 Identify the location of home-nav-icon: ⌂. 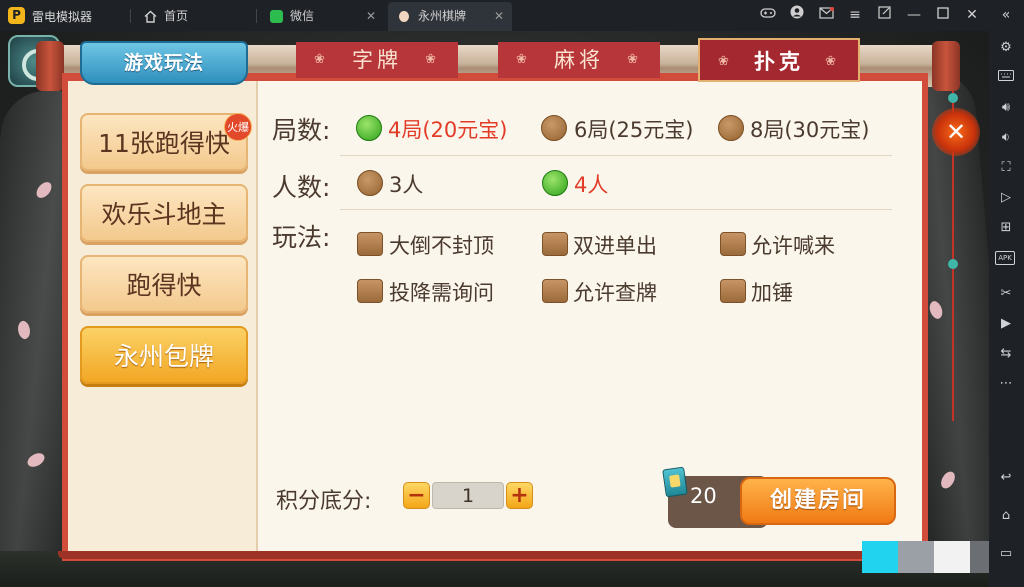
(1006, 516).